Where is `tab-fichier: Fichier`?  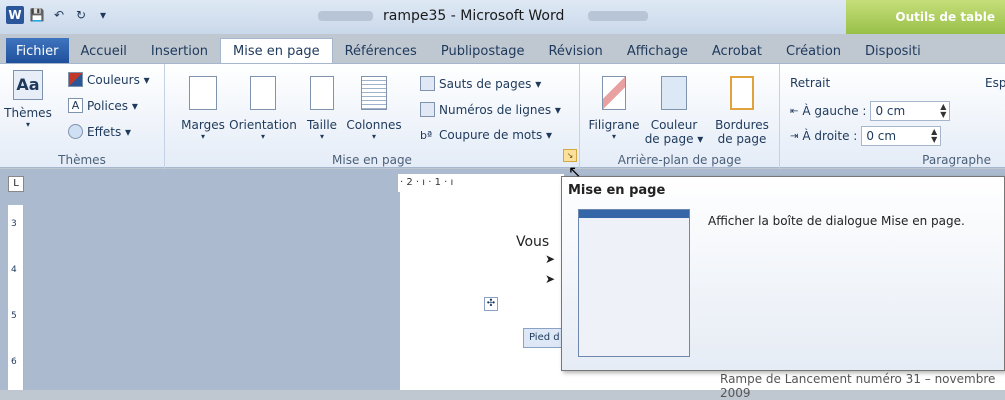
tab-fichier: Fichier is located at coordinates (37, 51).